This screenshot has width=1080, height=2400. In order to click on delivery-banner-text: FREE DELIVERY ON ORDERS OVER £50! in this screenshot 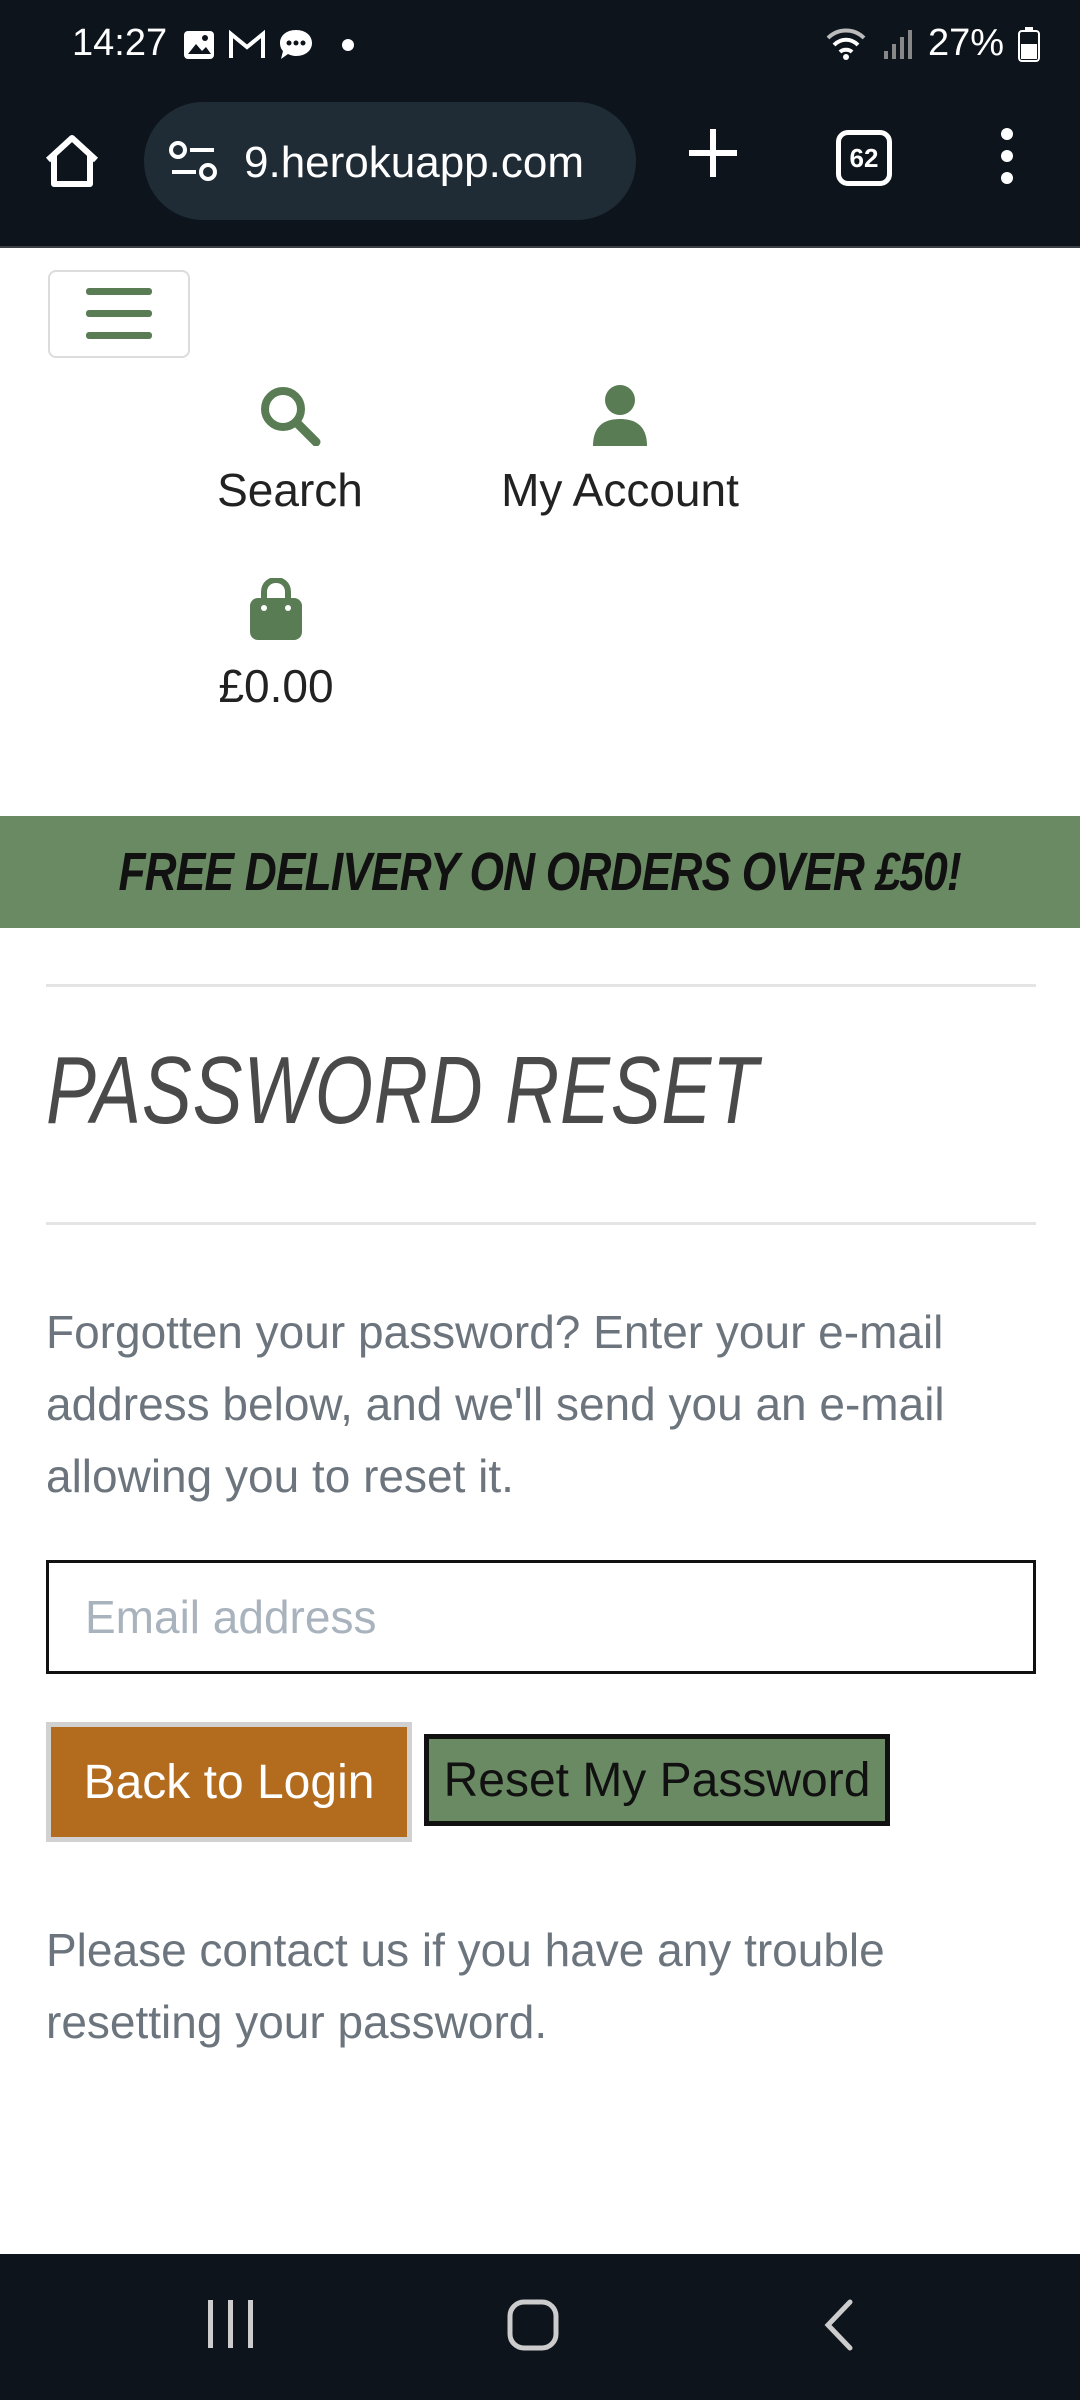, I will do `click(540, 872)`.